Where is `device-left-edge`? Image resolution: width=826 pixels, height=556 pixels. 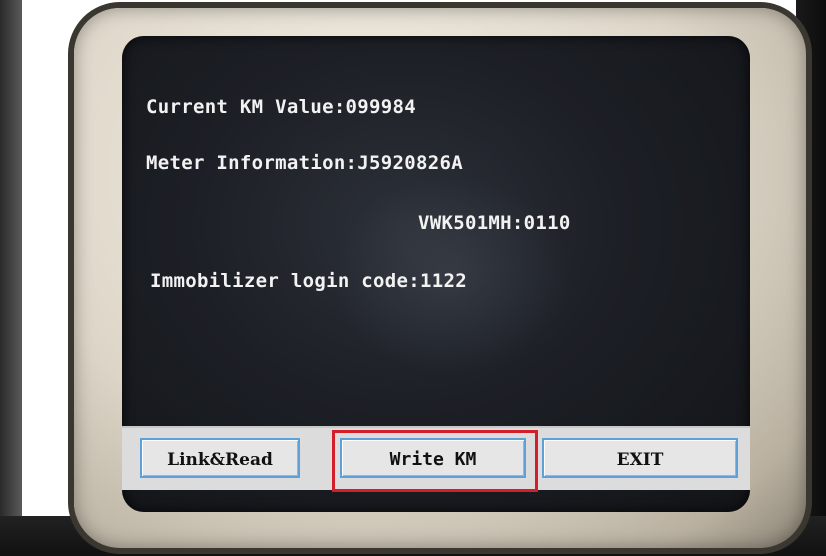
device-left-edge is located at coordinates (11, 278).